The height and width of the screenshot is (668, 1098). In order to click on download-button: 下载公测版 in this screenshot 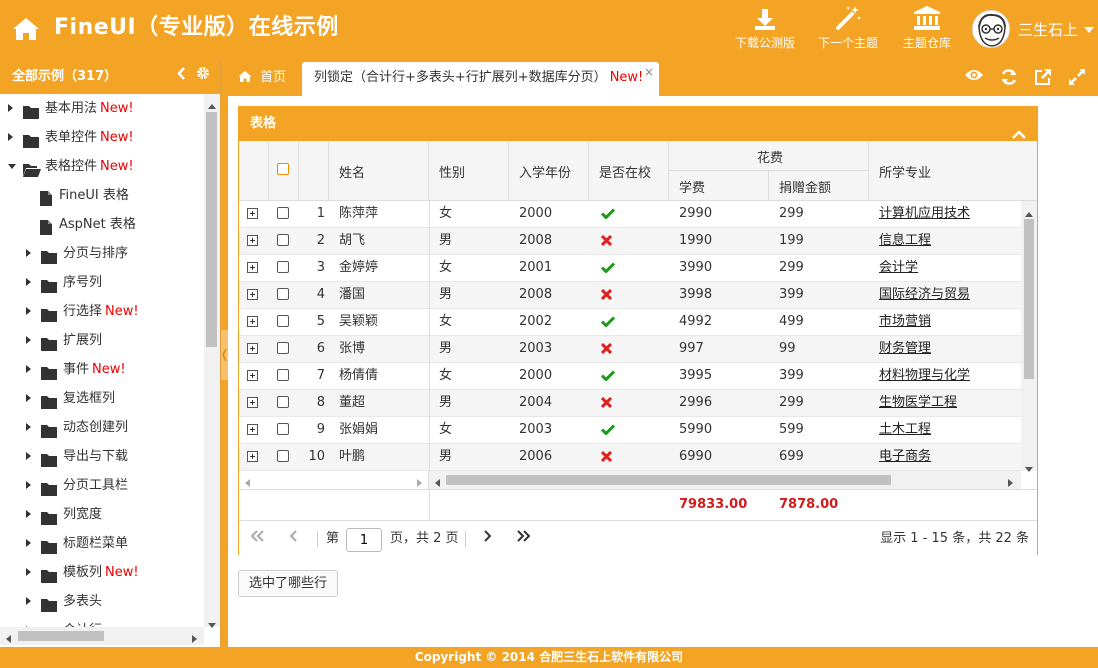, I will do `click(765, 28)`.